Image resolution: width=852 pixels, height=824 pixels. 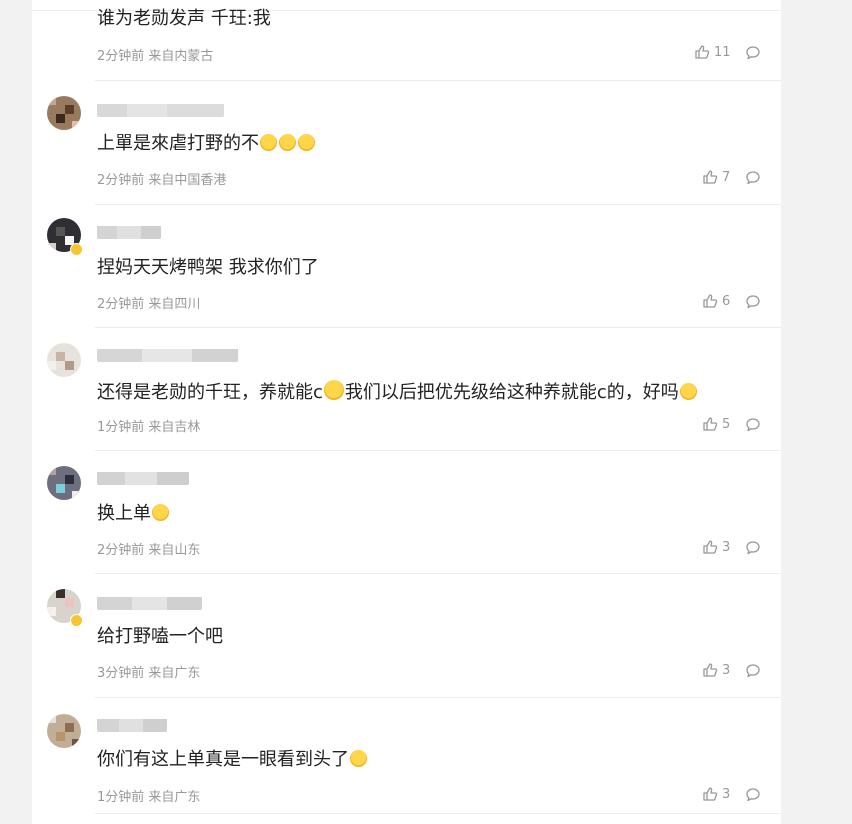 What do you see at coordinates (722, 52) in the screenshot?
I see `like-count: 11` at bounding box center [722, 52].